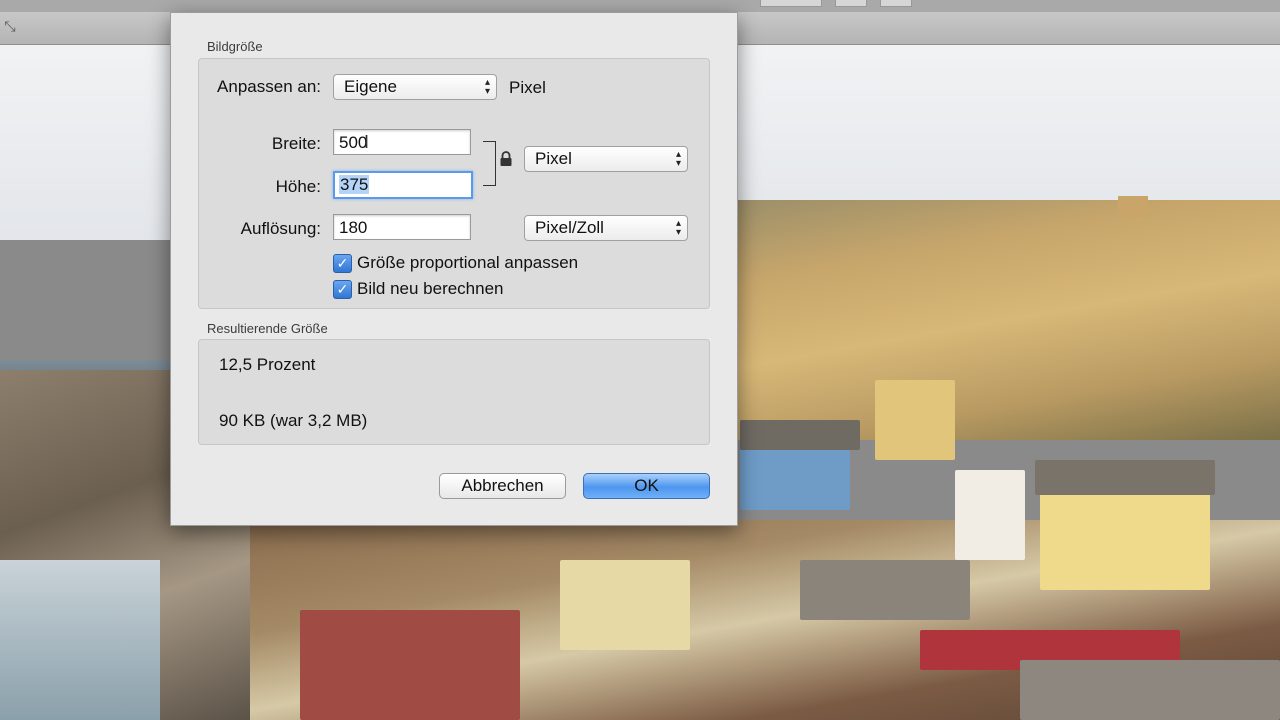  What do you see at coordinates (370, 86) in the screenshot?
I see `fit-popup-value: Eigene` at bounding box center [370, 86].